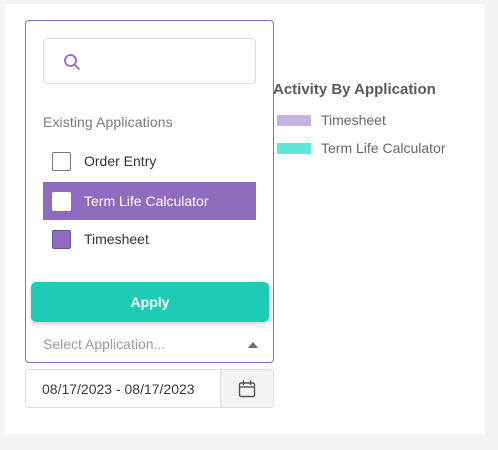  What do you see at coordinates (149, 239) in the screenshot?
I see `option-timesheet: Timesheet` at bounding box center [149, 239].